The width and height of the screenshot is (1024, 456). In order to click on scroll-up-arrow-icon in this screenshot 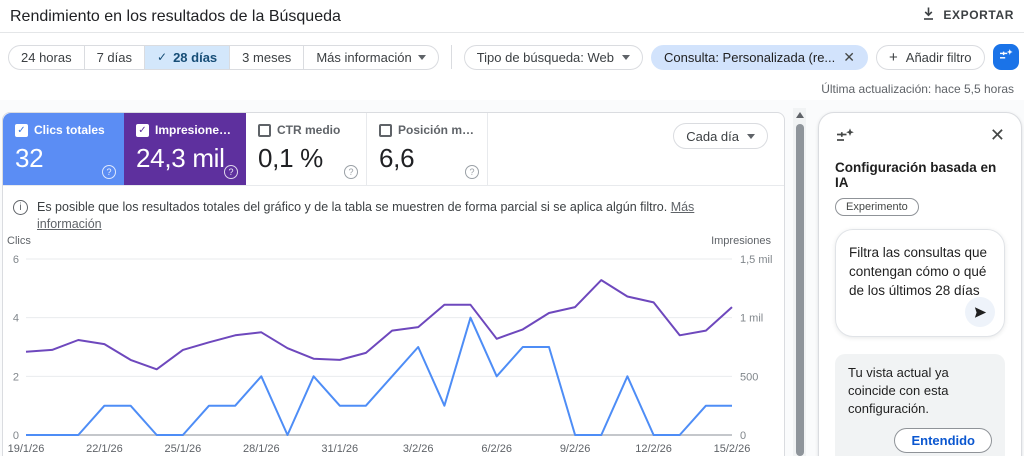, I will do `click(799, 115)`.